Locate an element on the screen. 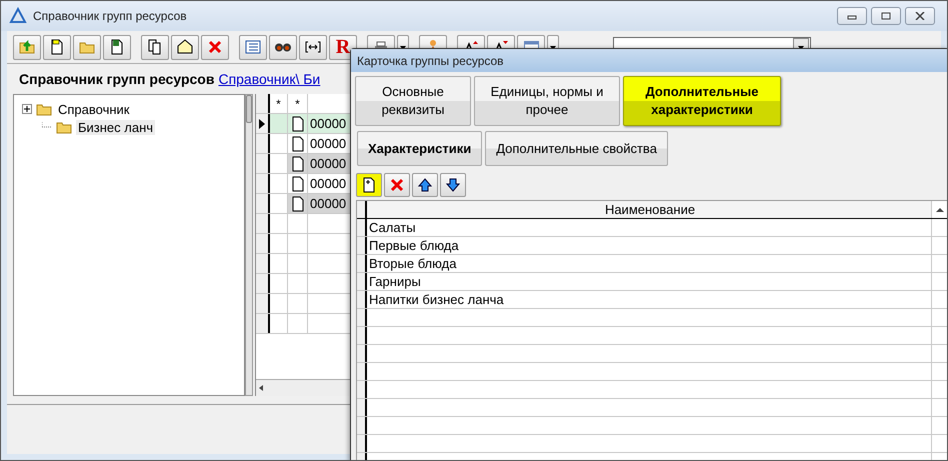 The width and height of the screenshot is (948, 461). table-cell: Напитки бизнес ланча is located at coordinates (649, 299).